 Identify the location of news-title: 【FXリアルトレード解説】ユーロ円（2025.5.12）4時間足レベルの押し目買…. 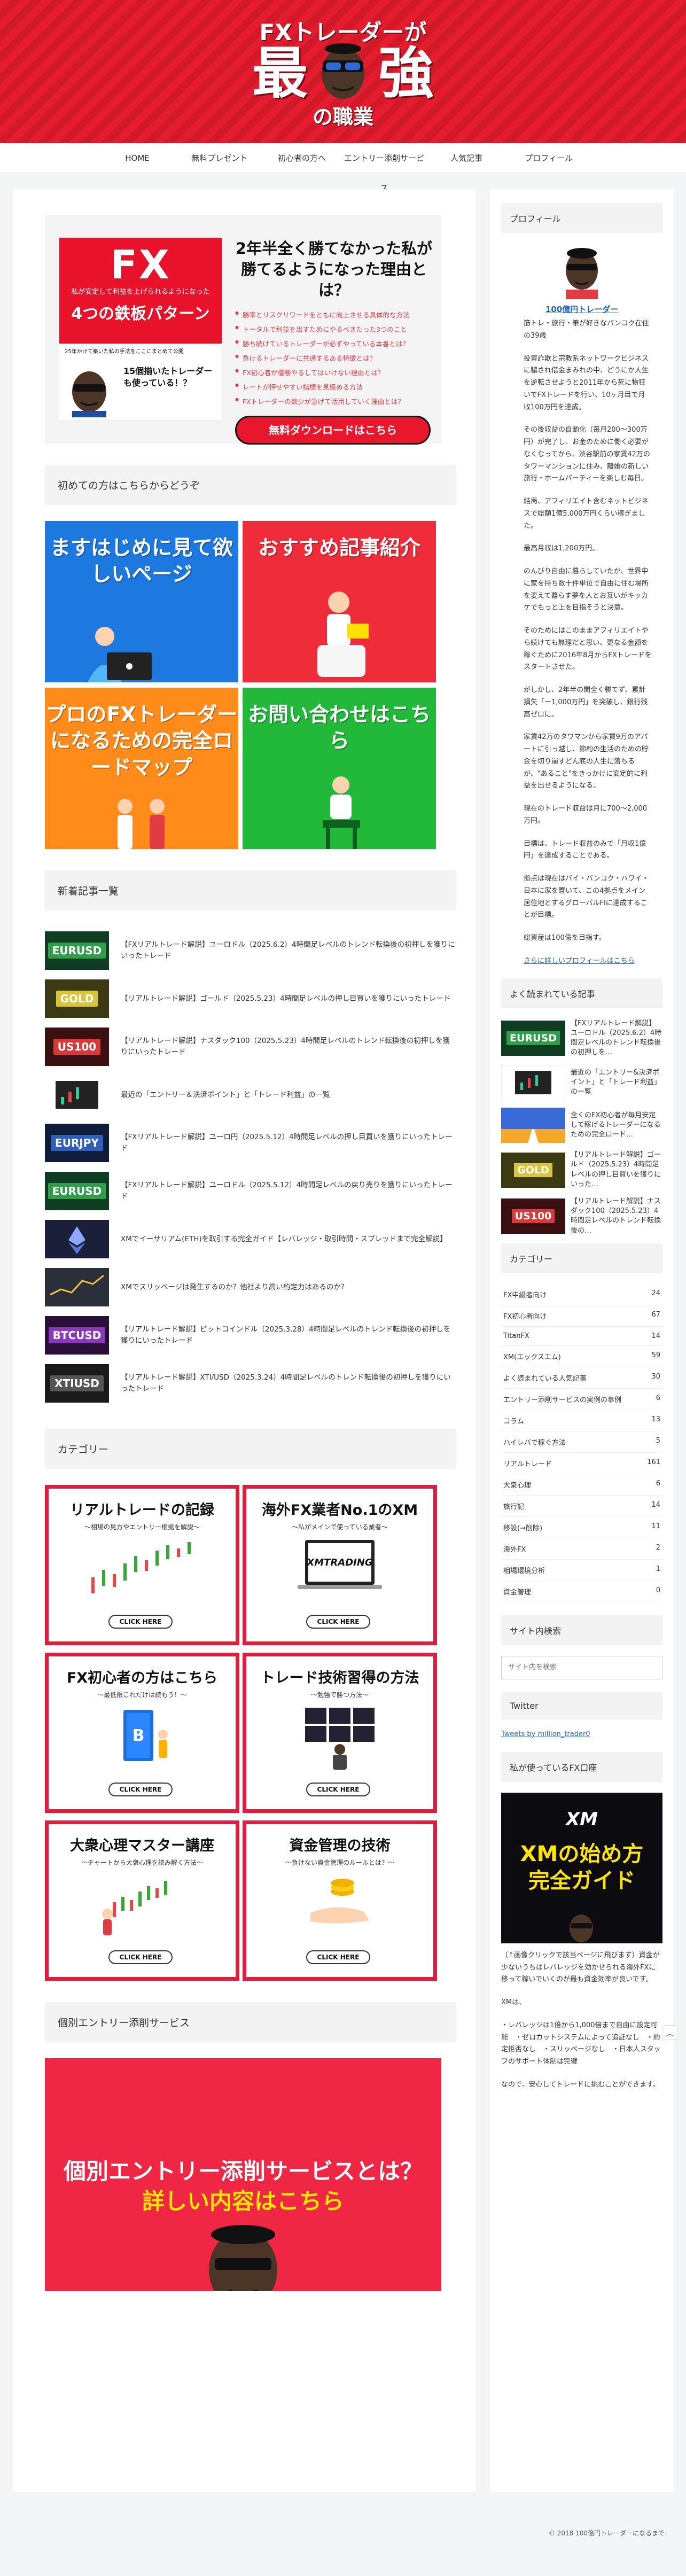
(287, 1143).